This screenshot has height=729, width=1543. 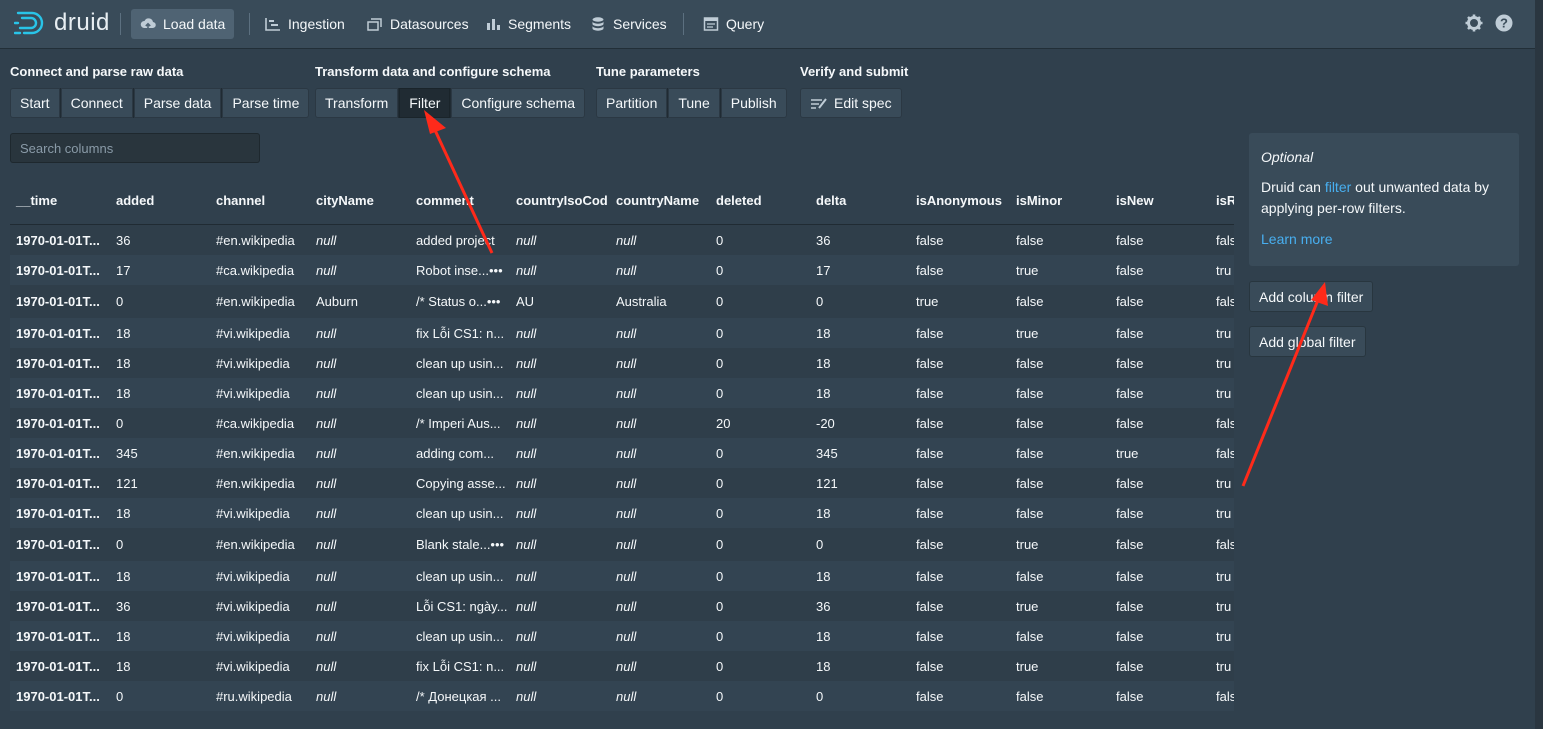 I want to click on filter-doc-link: filter, so click(x=1338, y=187).